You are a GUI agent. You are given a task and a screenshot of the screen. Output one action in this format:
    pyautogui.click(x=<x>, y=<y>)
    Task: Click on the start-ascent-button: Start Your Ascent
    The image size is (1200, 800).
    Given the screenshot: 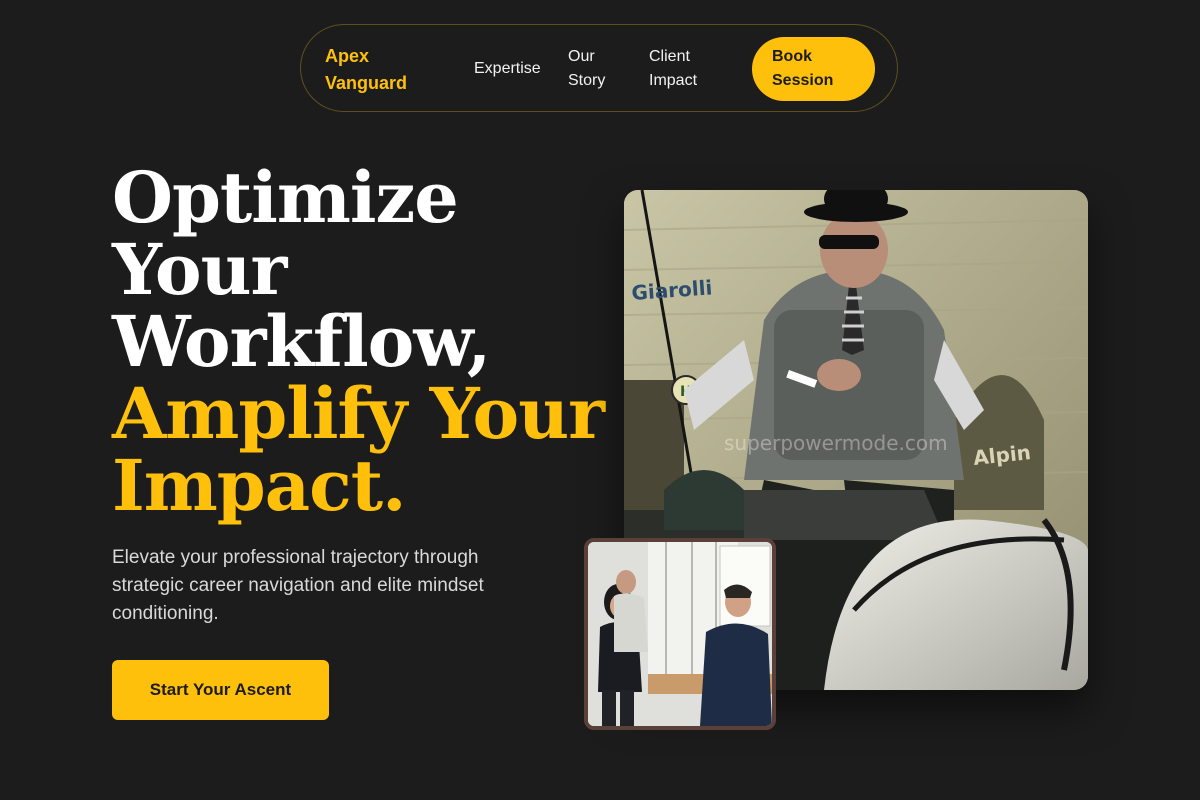 What is the action you would take?
    pyautogui.click(x=220, y=690)
    